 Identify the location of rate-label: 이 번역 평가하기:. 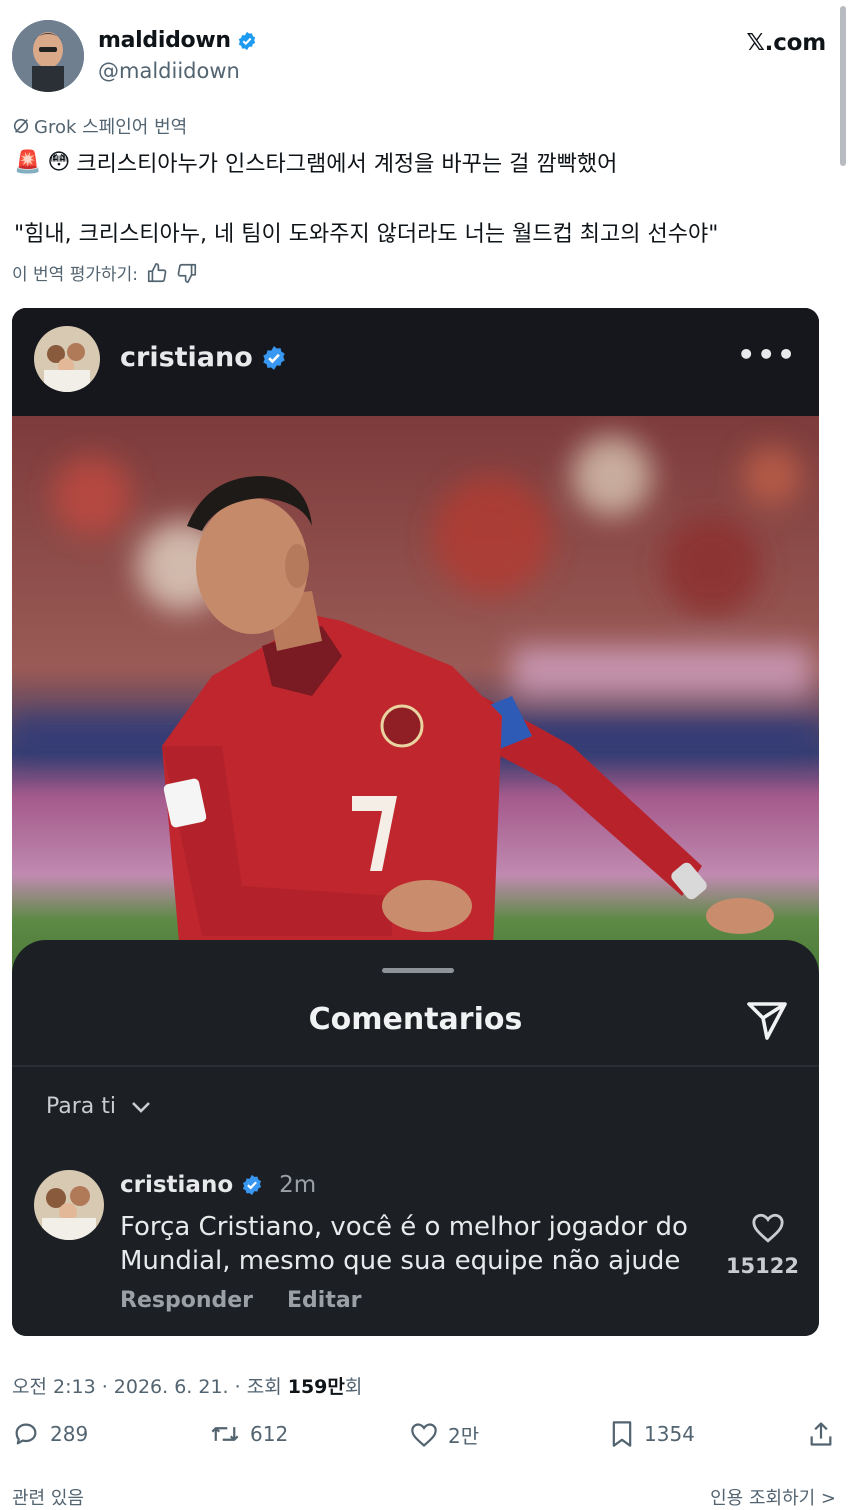
(75, 275).